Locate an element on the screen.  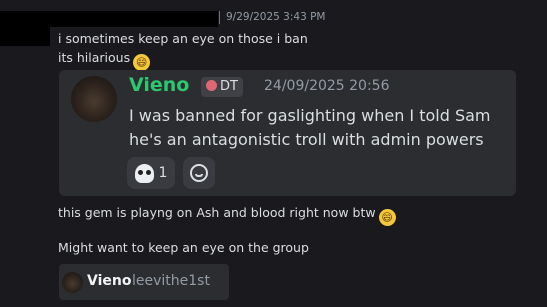
message-text: its hilarious is located at coordinates (94, 57).